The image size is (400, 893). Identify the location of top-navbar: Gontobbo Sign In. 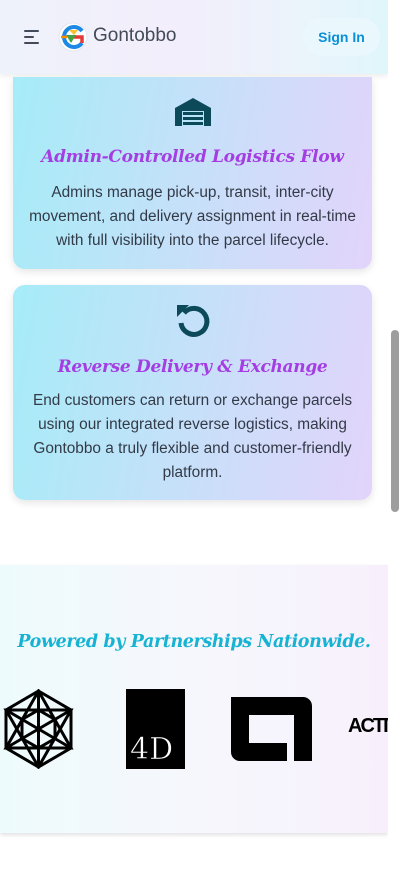
(194, 37).